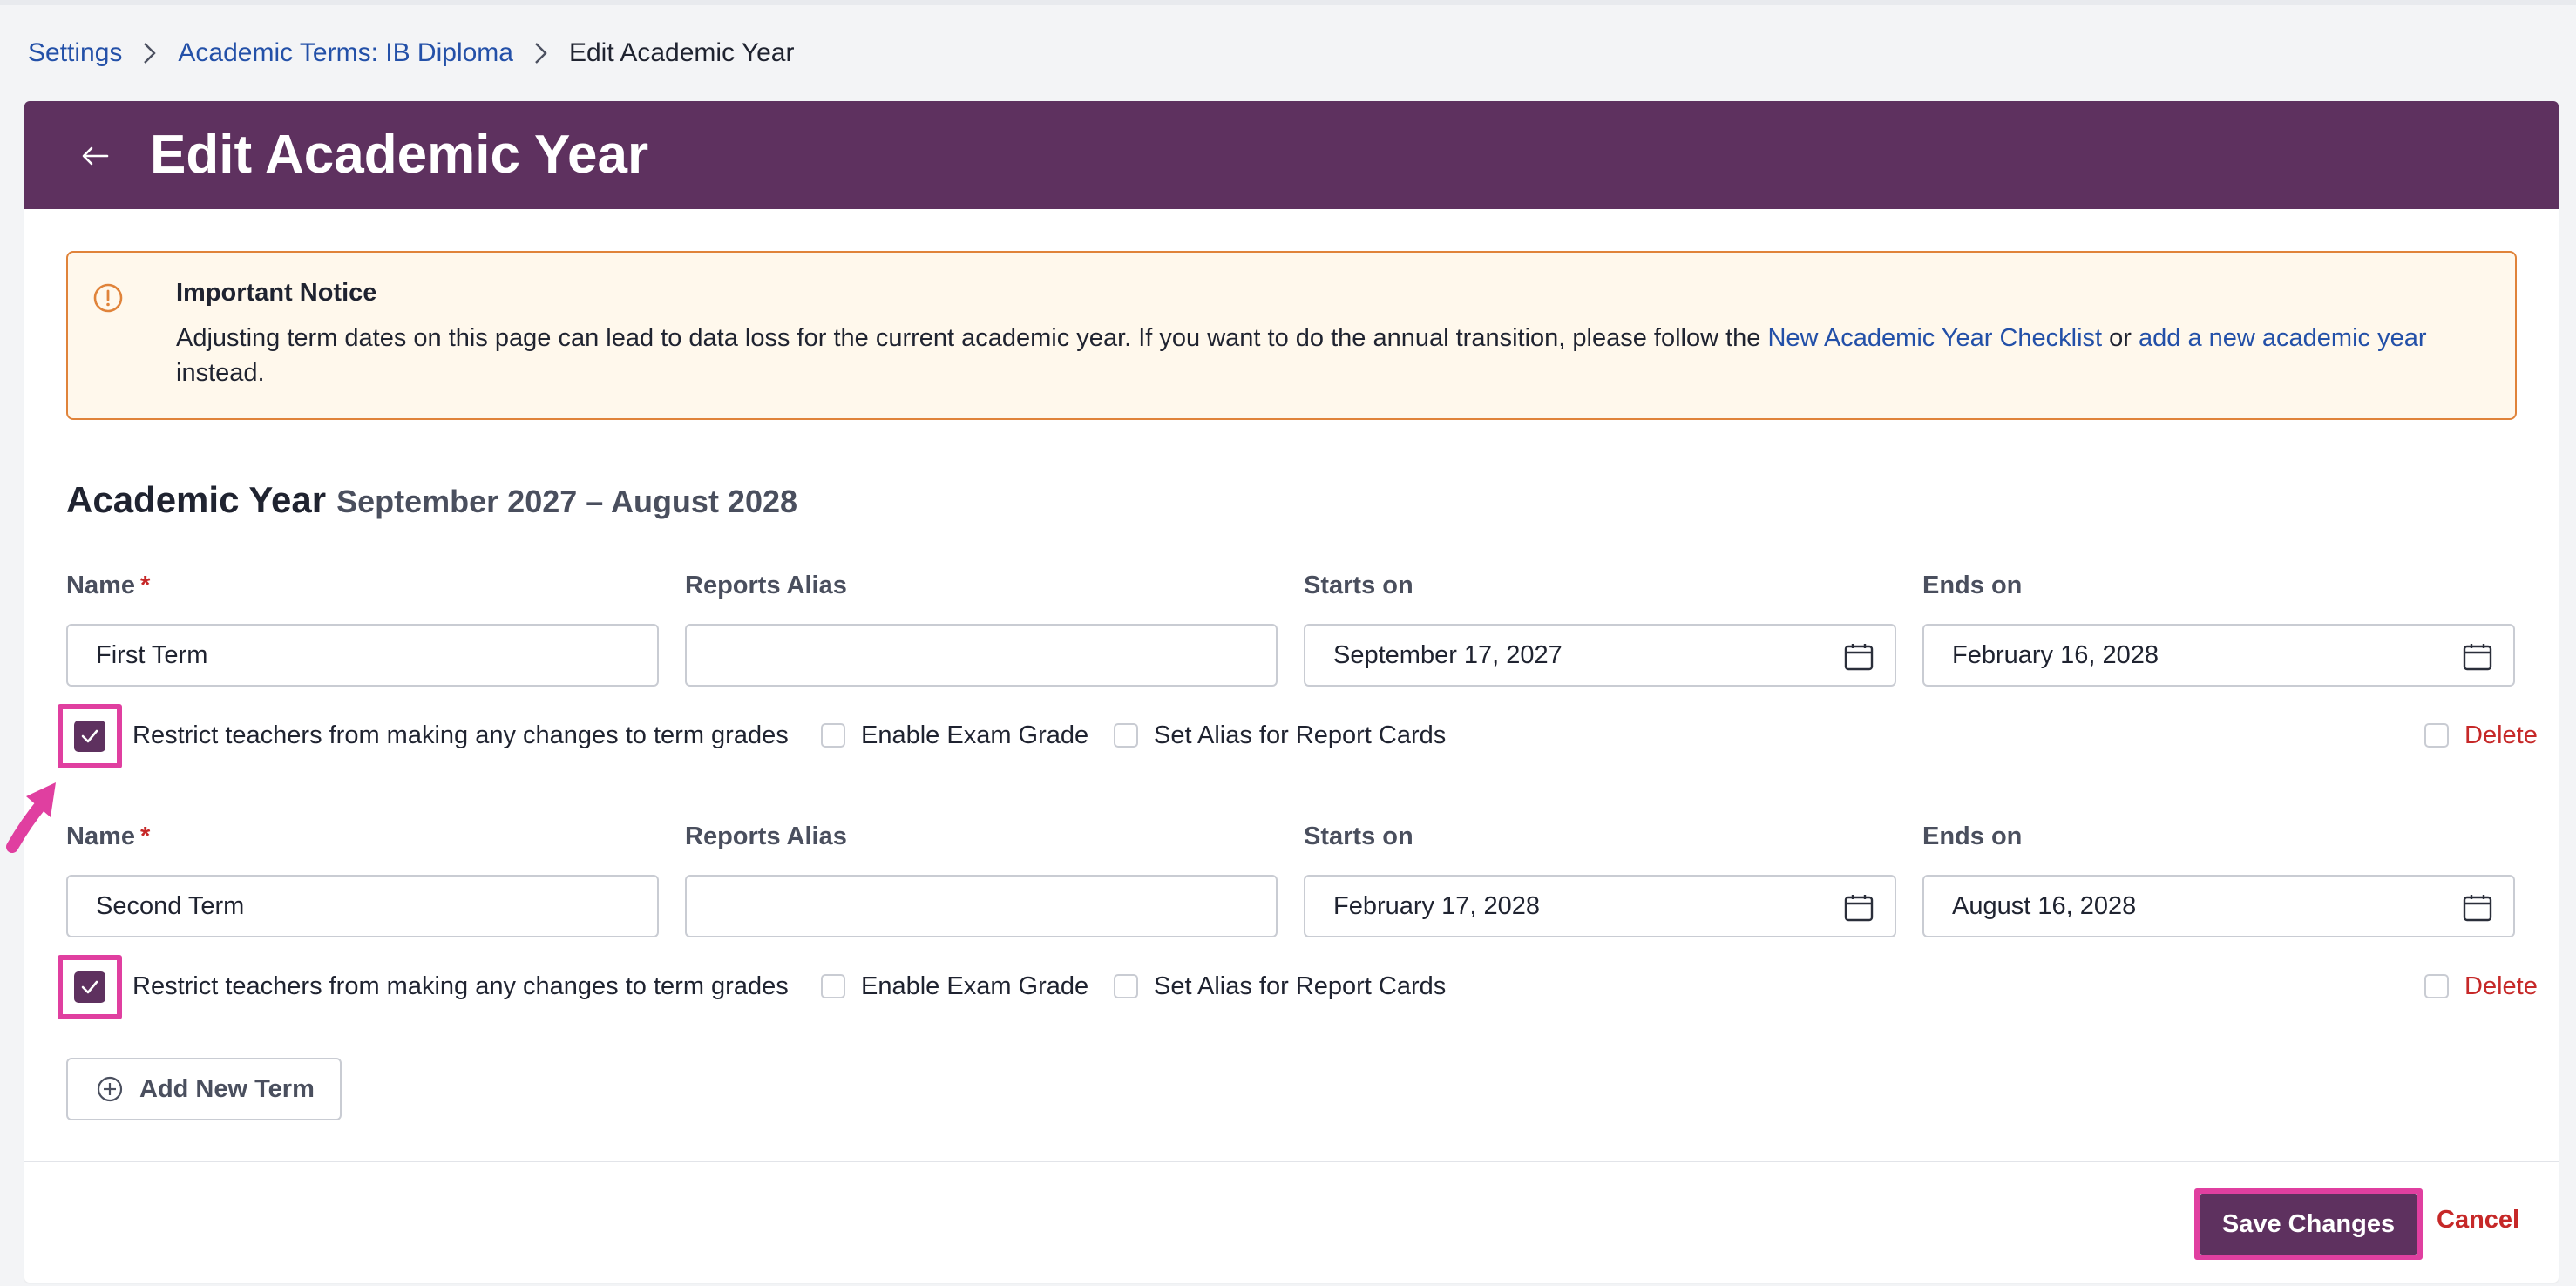 This screenshot has width=2576, height=1286. I want to click on cancel-button: Cancel, so click(2478, 1225).